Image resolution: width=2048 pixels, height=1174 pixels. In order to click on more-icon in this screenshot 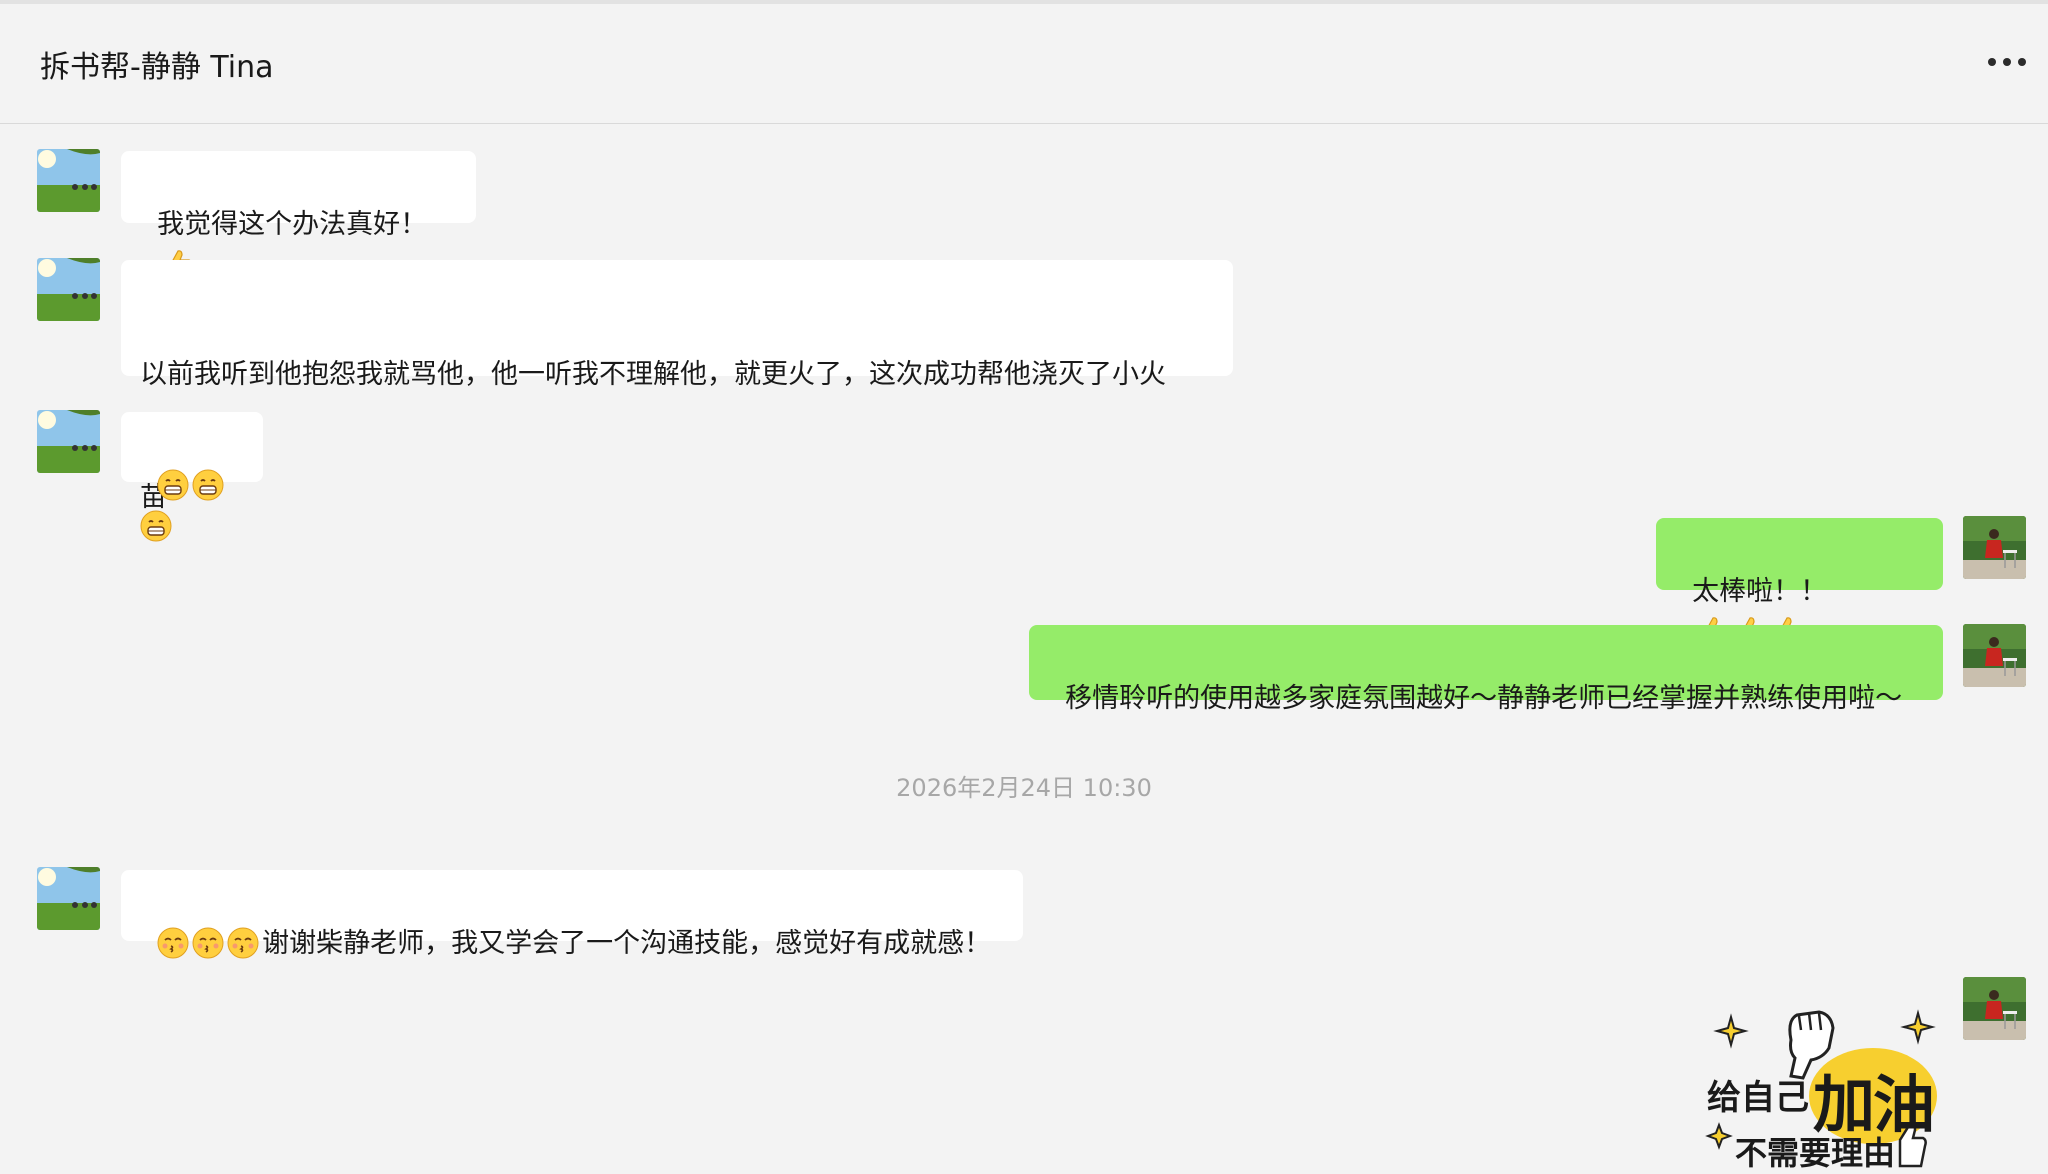, I will do `click(2007, 62)`.